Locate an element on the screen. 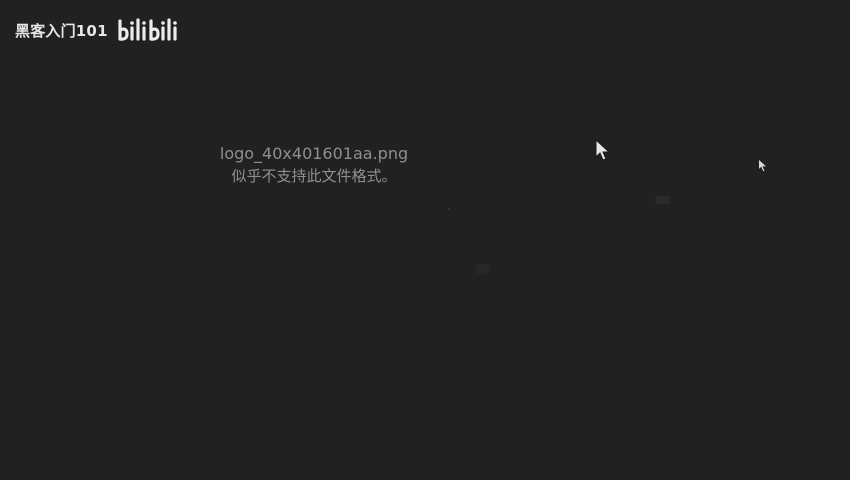 Image resolution: width=850 pixels, height=480 pixels. video-watermark: 黑客入门101 is located at coordinates (97, 30).